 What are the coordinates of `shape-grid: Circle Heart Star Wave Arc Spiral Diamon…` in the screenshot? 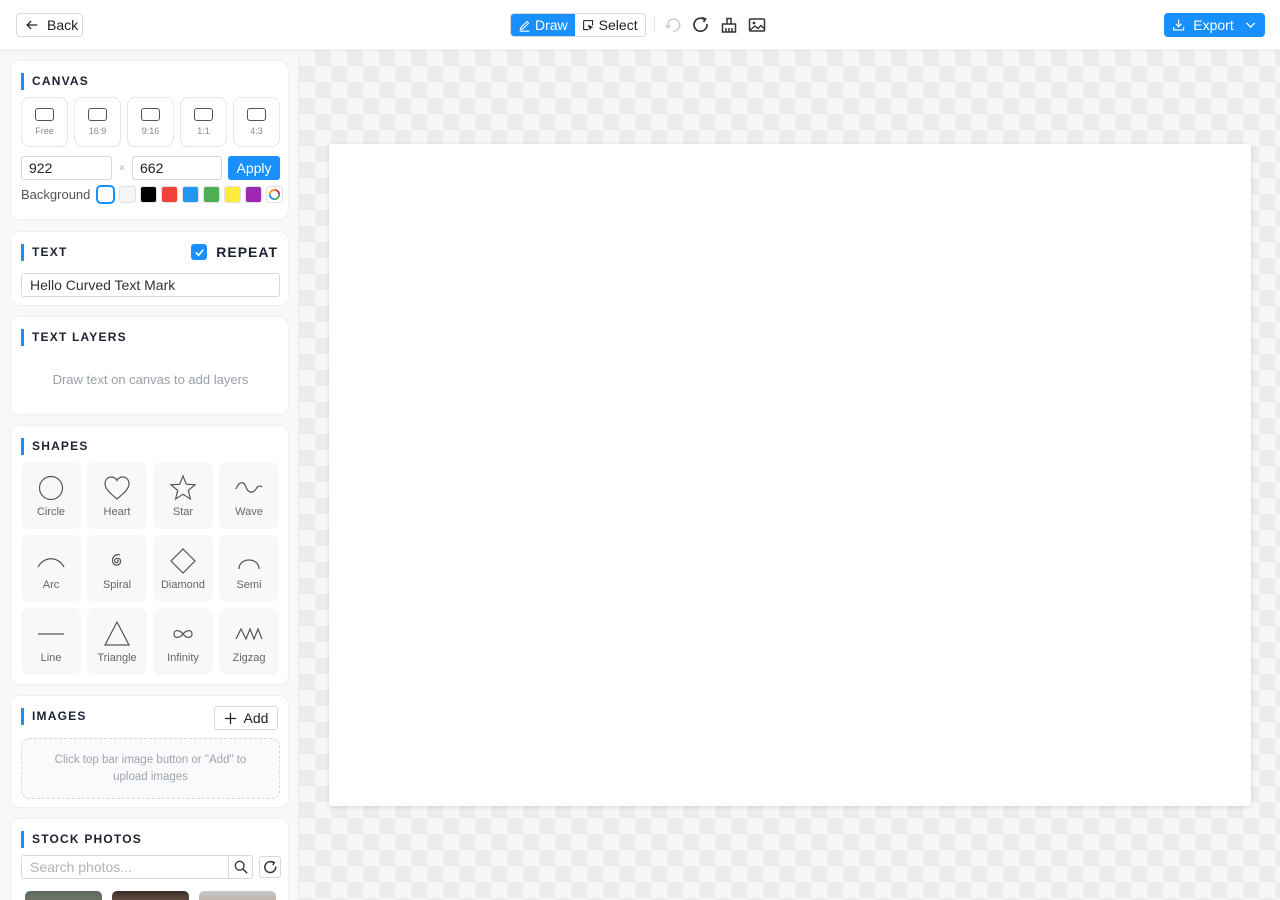 It's located at (150, 568).